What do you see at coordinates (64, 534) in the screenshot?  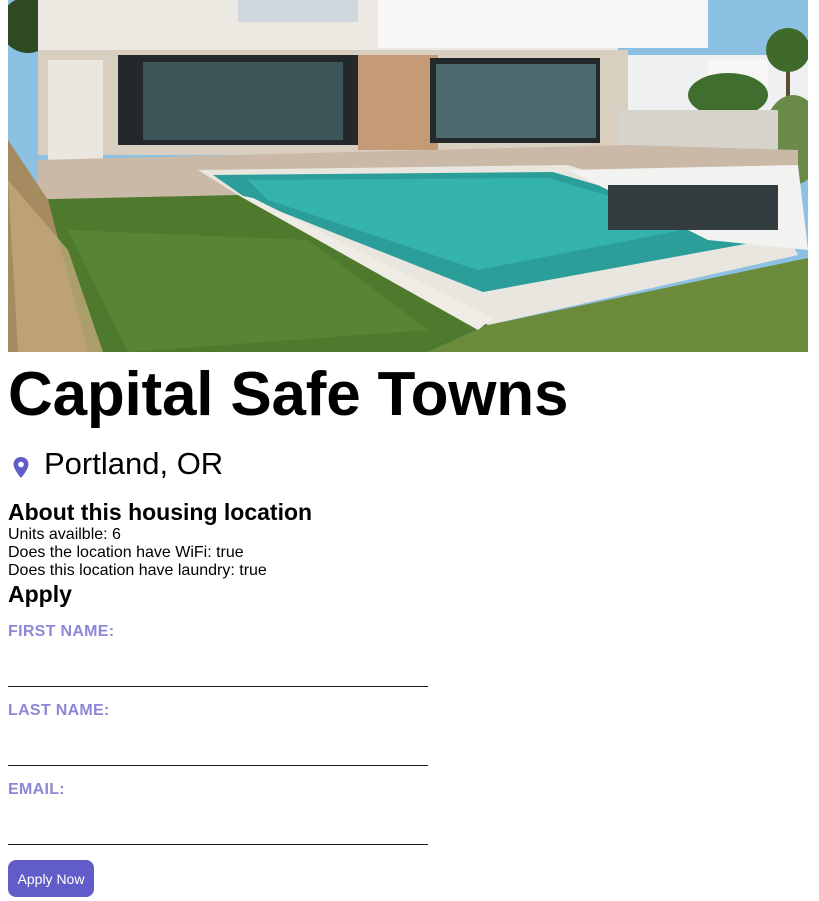 I see `units-available: Units availble: 6` at bounding box center [64, 534].